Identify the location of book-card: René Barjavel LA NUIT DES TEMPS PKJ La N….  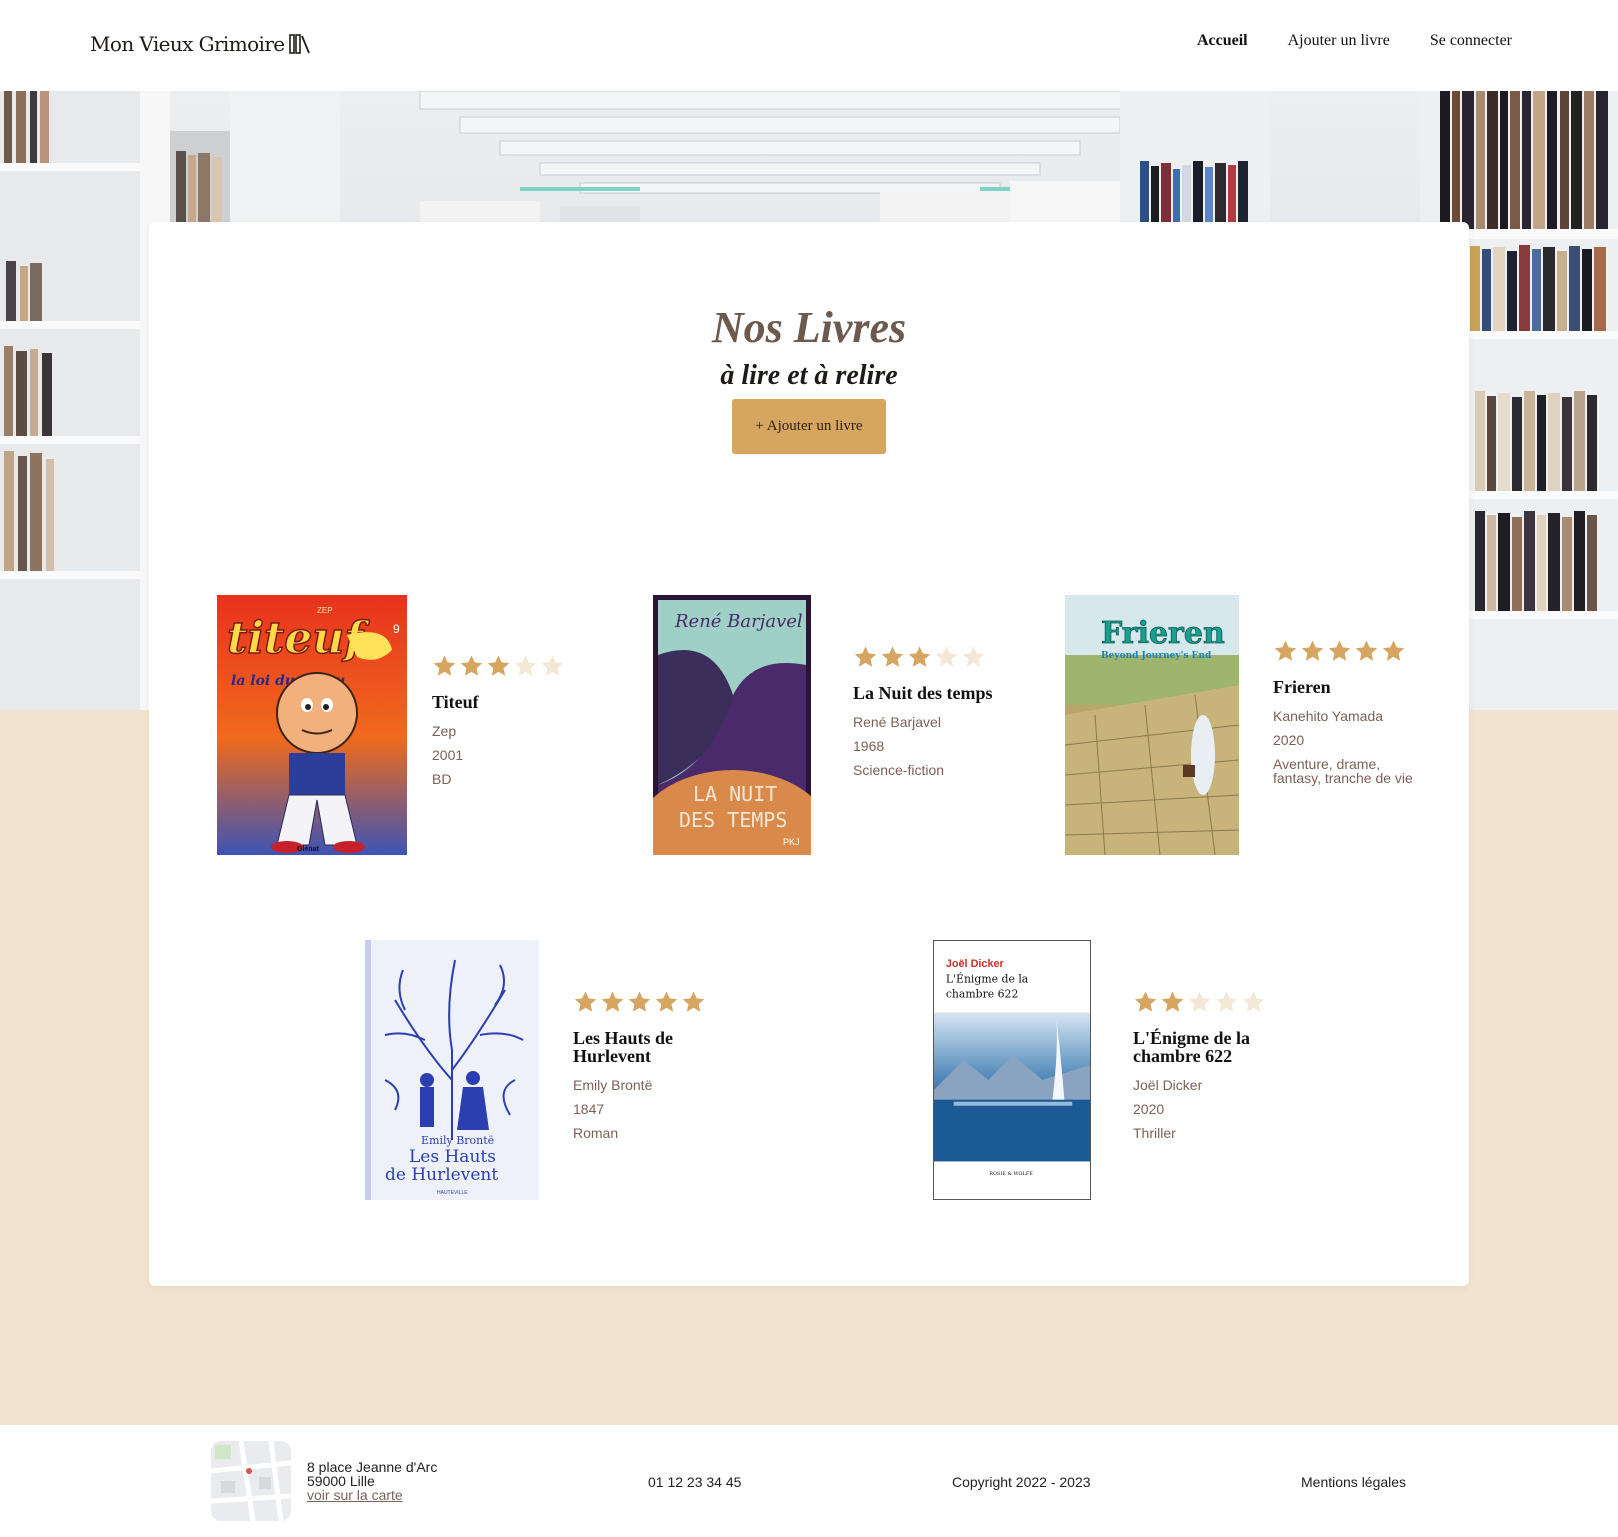
(833, 726).